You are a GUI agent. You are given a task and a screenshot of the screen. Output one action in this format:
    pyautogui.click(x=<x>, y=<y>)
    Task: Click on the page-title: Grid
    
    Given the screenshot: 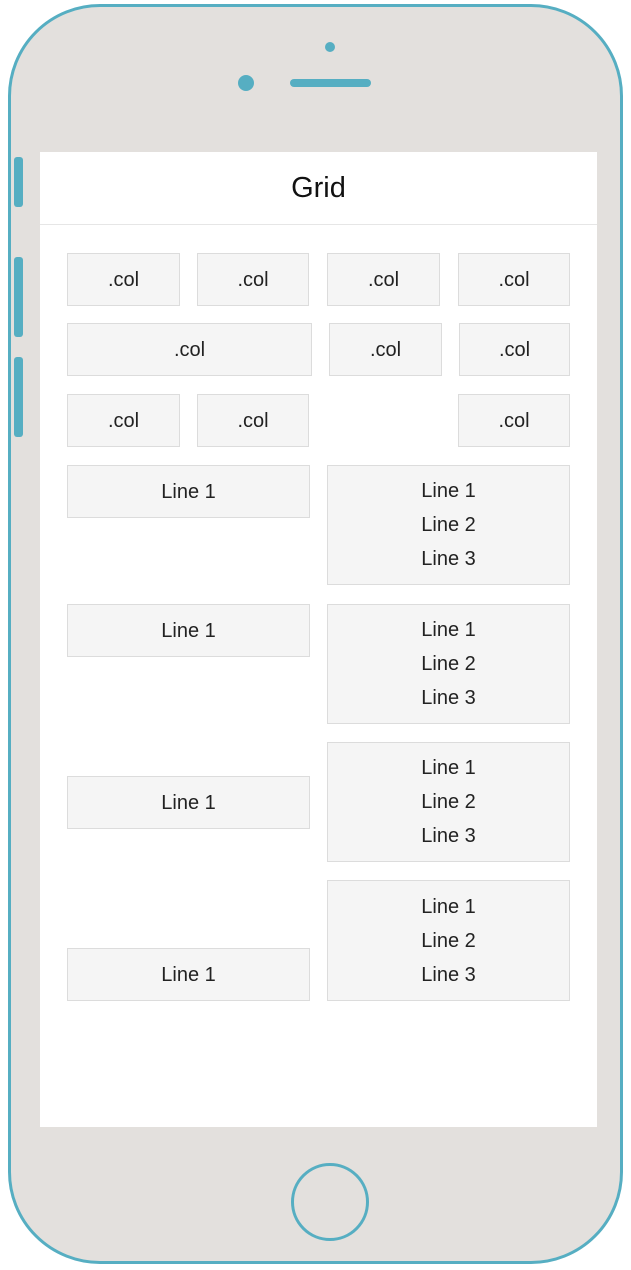 What is the action you would take?
    pyautogui.click(x=318, y=187)
    